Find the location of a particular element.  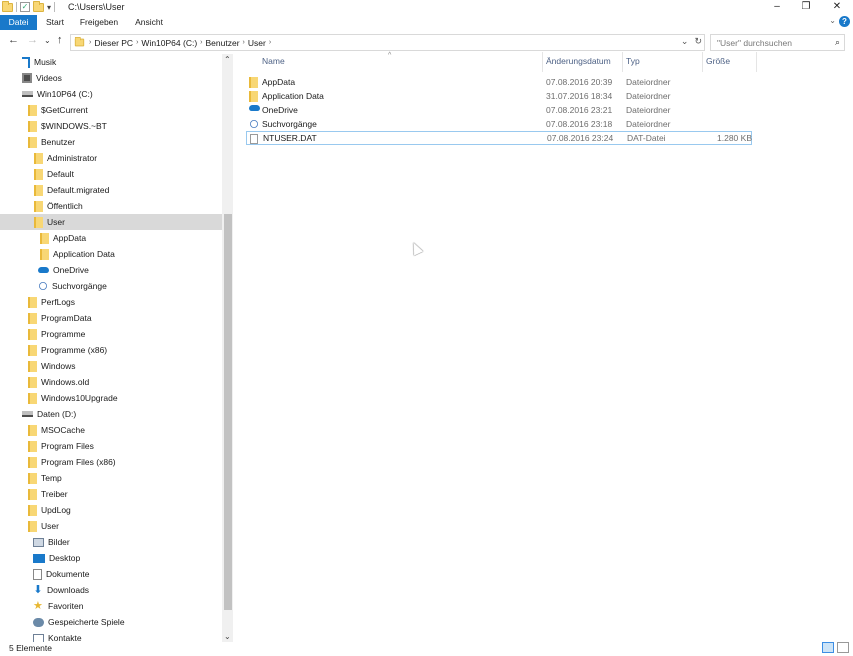

tree-item: Desktop is located at coordinates (111, 558).